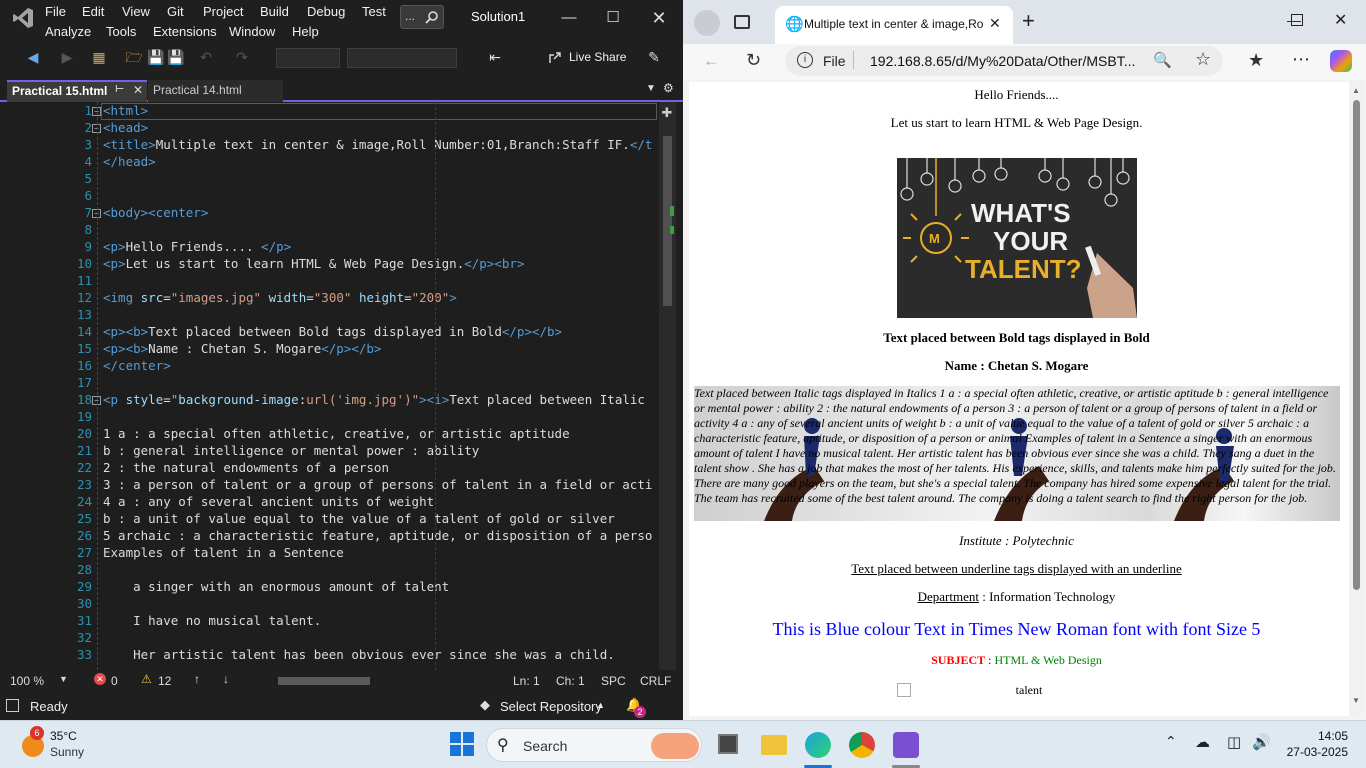  Describe the element at coordinates (1261, 742) in the screenshot. I see `volume-icon: 🔊` at that location.